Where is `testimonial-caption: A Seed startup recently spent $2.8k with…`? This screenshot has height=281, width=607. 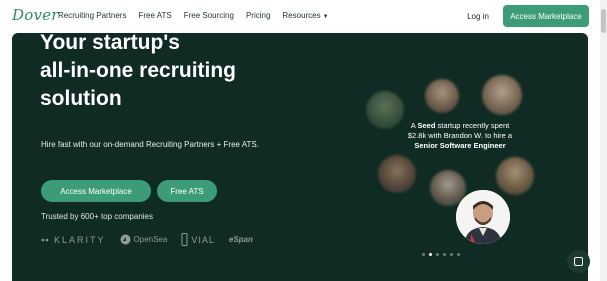 testimonial-caption: A Seed startup recently spent $2.8k with… is located at coordinates (460, 136).